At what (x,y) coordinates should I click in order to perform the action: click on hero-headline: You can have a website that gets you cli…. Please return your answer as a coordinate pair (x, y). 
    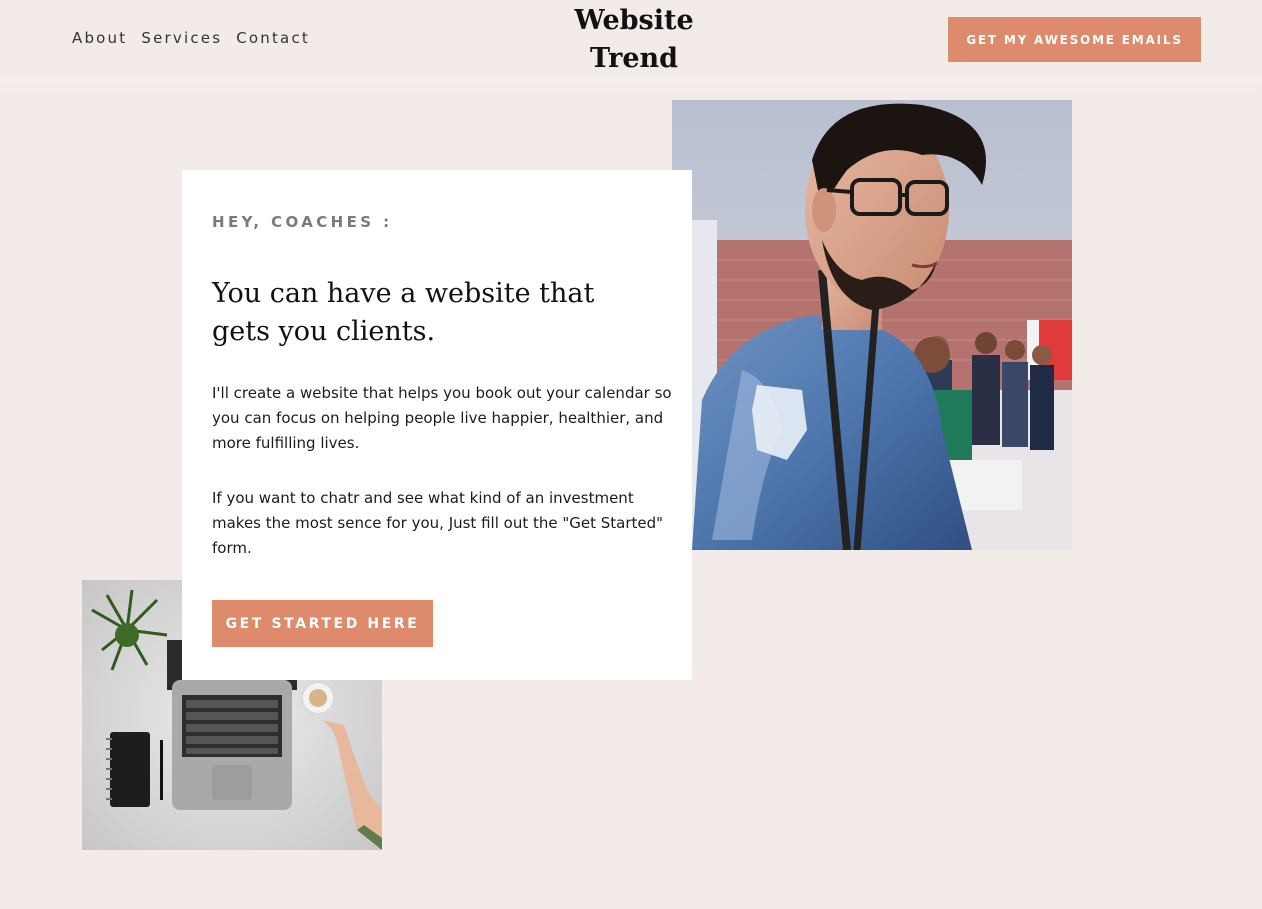
    Looking at the image, I should click on (403, 312).